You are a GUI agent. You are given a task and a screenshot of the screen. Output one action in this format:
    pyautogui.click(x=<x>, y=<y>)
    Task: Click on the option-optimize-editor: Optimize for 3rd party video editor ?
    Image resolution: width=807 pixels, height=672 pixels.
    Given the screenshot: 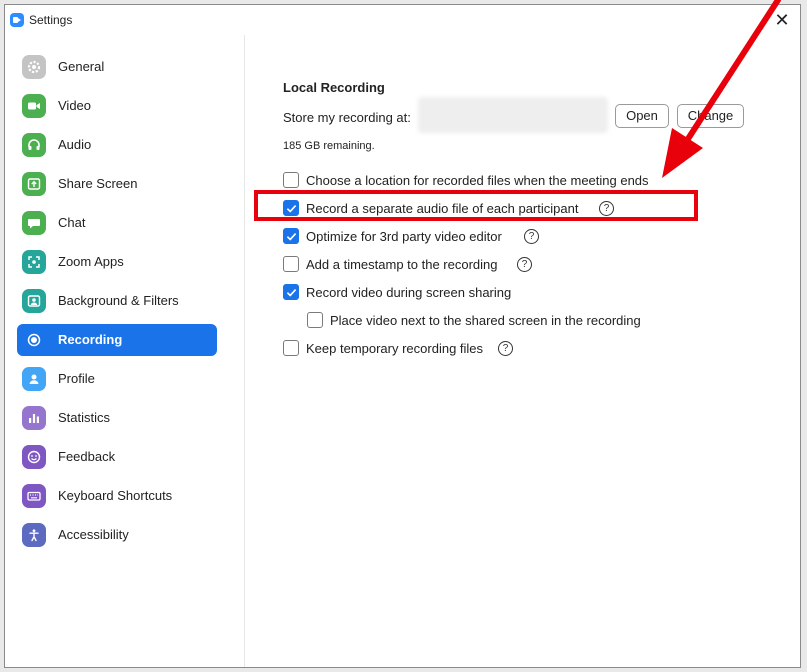 What is the action you would take?
    pyautogui.click(x=493, y=237)
    